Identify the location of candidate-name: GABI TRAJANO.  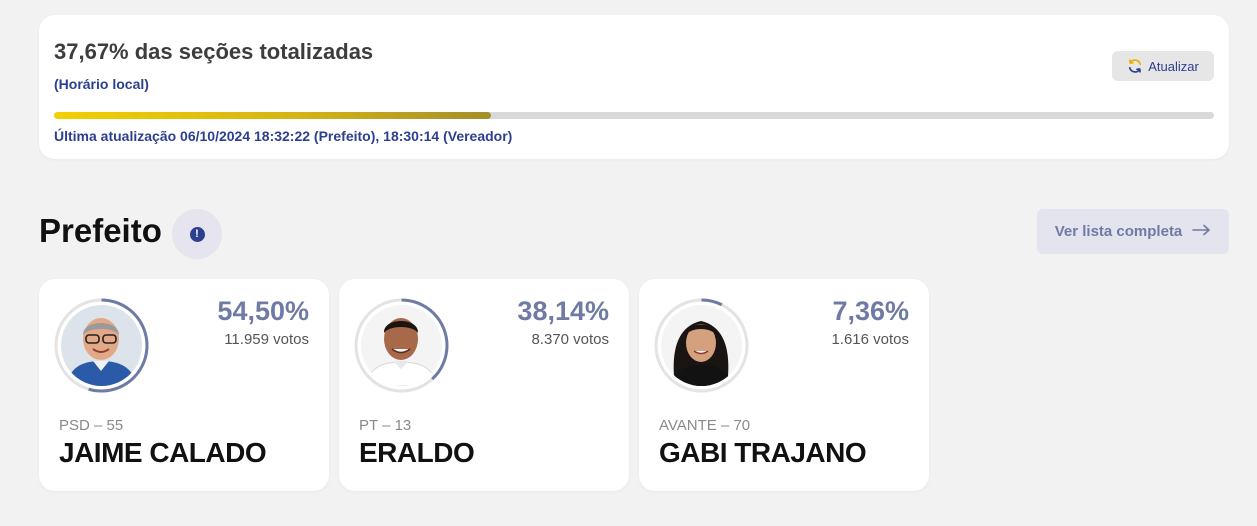
(763, 452).